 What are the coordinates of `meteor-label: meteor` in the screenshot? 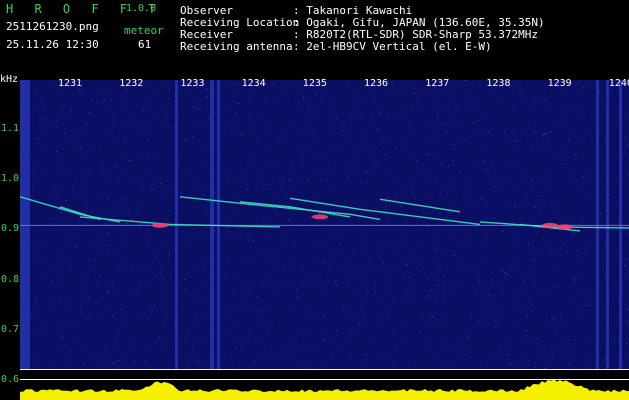 It's located at (144, 30).